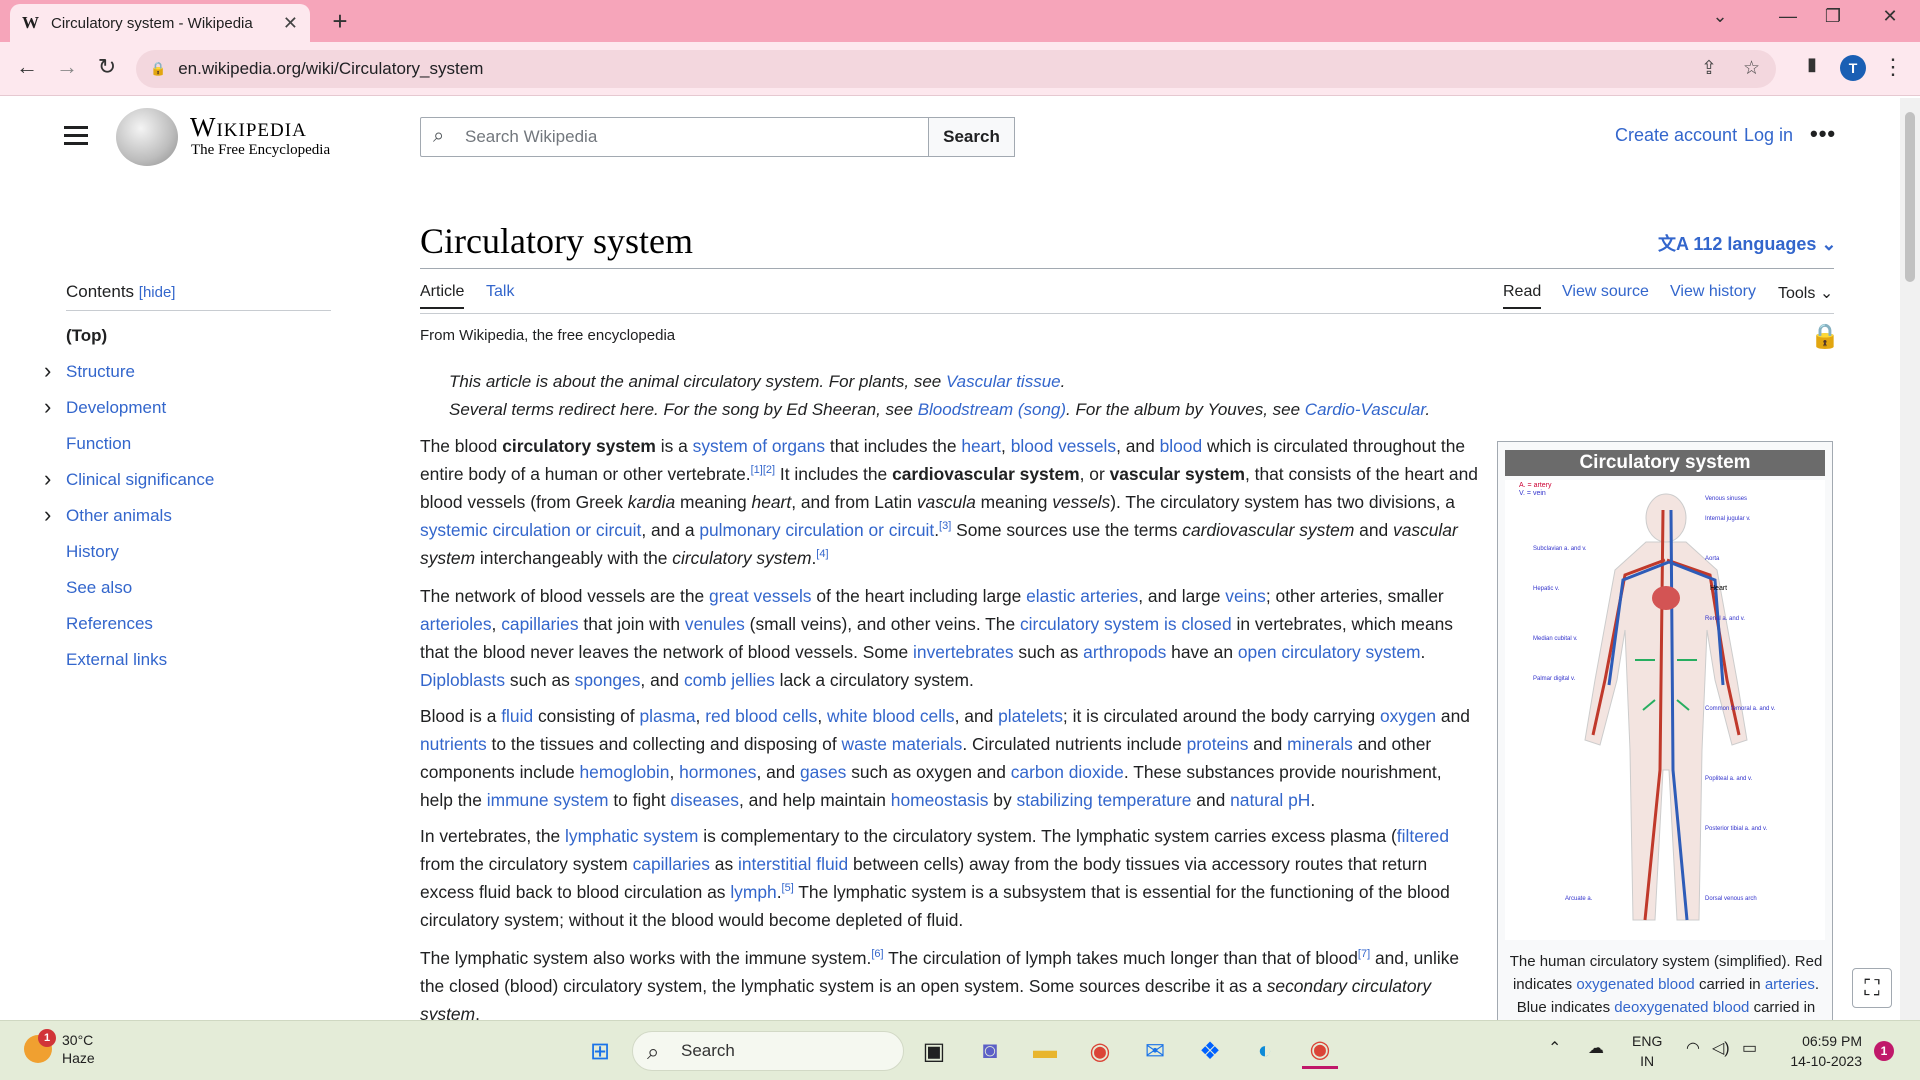 The image size is (1920, 1080). Describe the element at coordinates (1155, 1051) in the screenshot. I see `mail-icon: ✉` at that location.